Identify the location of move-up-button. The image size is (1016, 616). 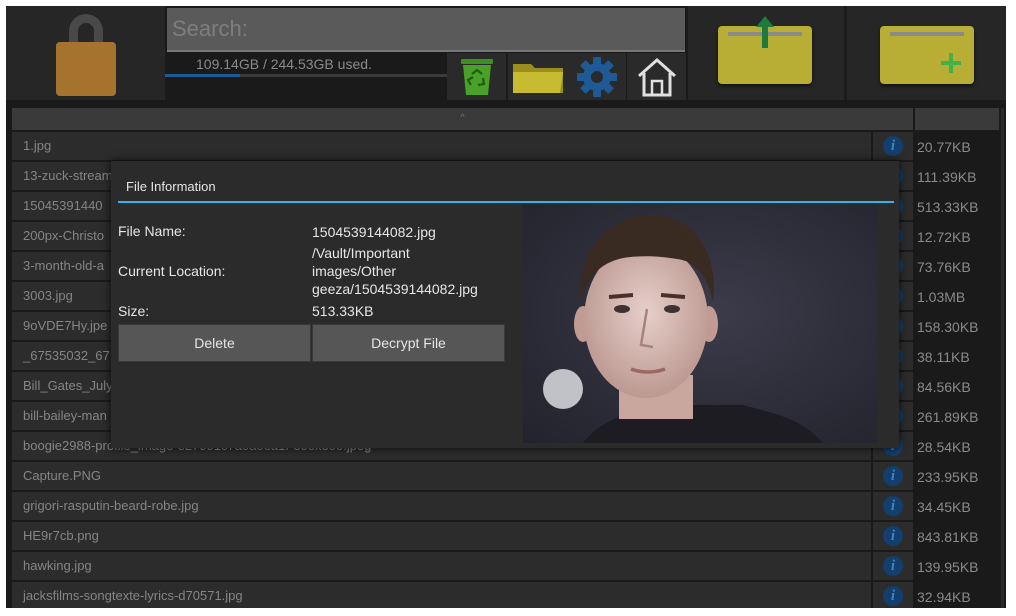
(766, 53).